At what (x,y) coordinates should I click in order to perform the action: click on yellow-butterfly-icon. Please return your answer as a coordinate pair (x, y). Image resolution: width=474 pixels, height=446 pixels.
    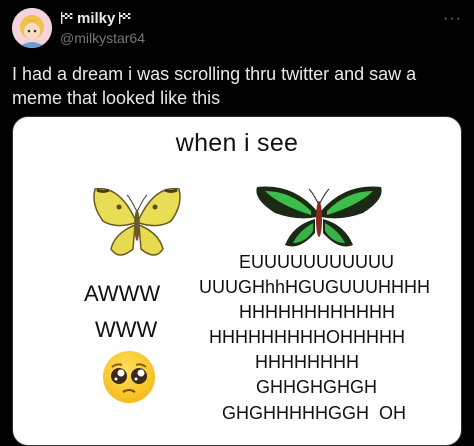
    Looking at the image, I should click on (137, 221).